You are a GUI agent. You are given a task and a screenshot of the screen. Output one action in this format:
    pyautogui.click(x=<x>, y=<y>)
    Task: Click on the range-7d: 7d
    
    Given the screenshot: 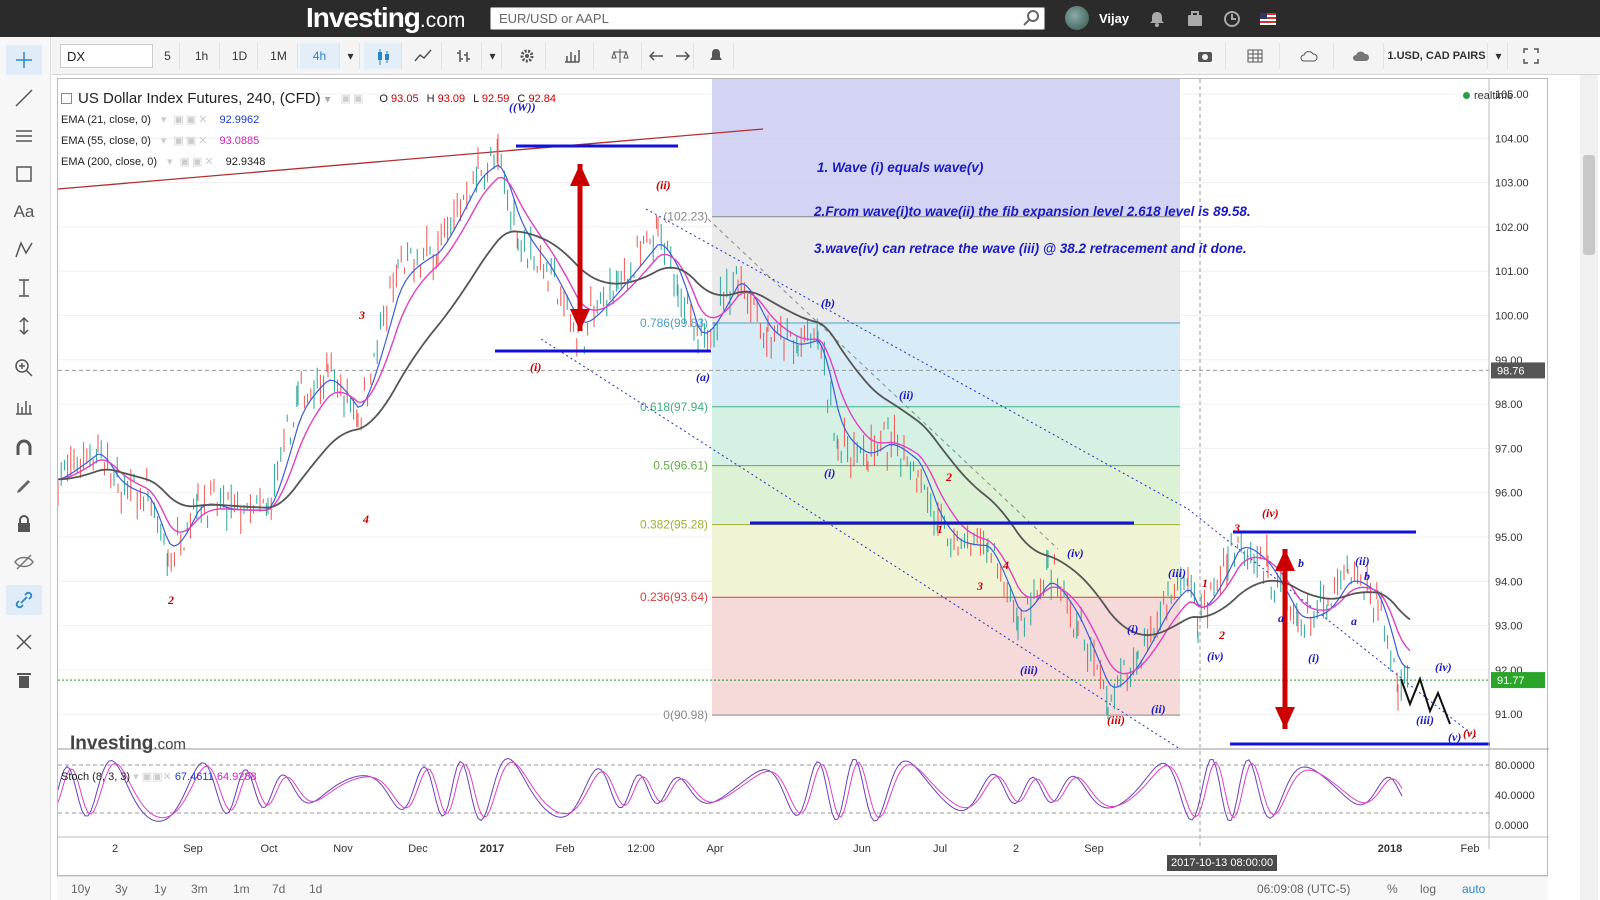 What is the action you would take?
    pyautogui.click(x=278, y=889)
    